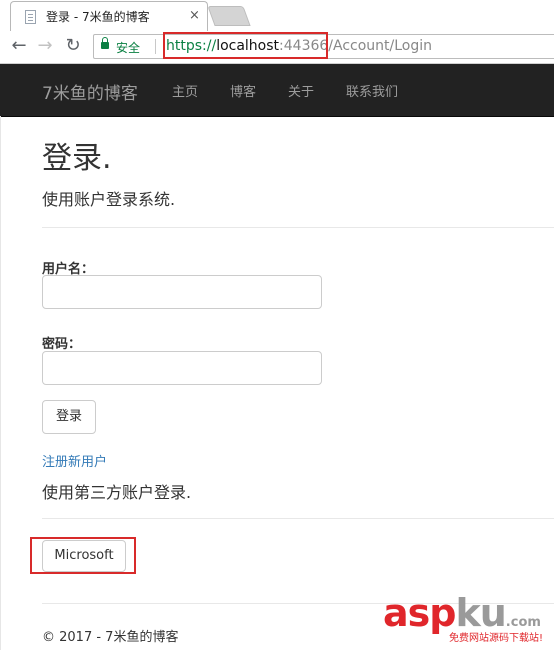 Image resolution: width=554 pixels, height=650 pixels. I want to click on nav-link-home: 主页, so click(185, 90).